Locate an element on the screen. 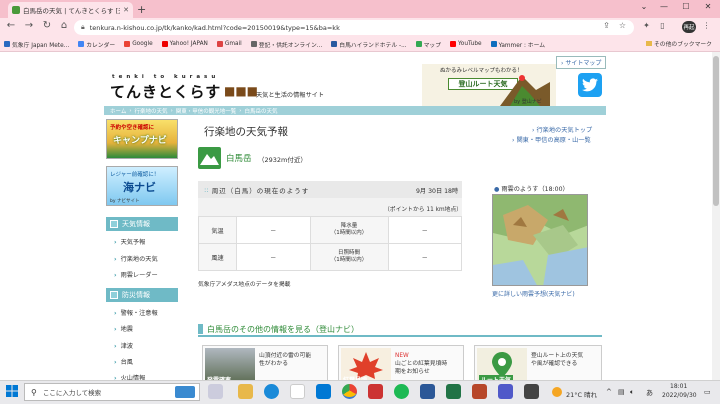  bookmark-item: Google is located at coordinates (138, 44).